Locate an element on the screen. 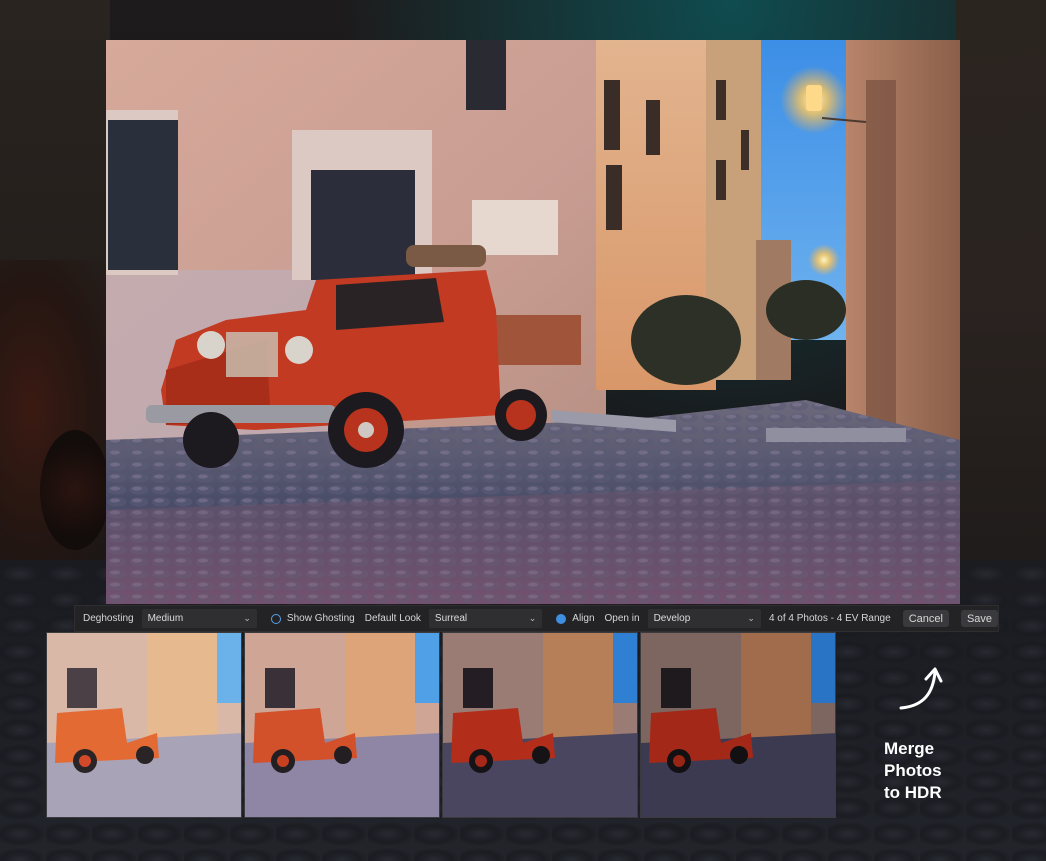 This screenshot has width=1046, height=861. default-look-select: Surreal ⌄ is located at coordinates (485, 618).